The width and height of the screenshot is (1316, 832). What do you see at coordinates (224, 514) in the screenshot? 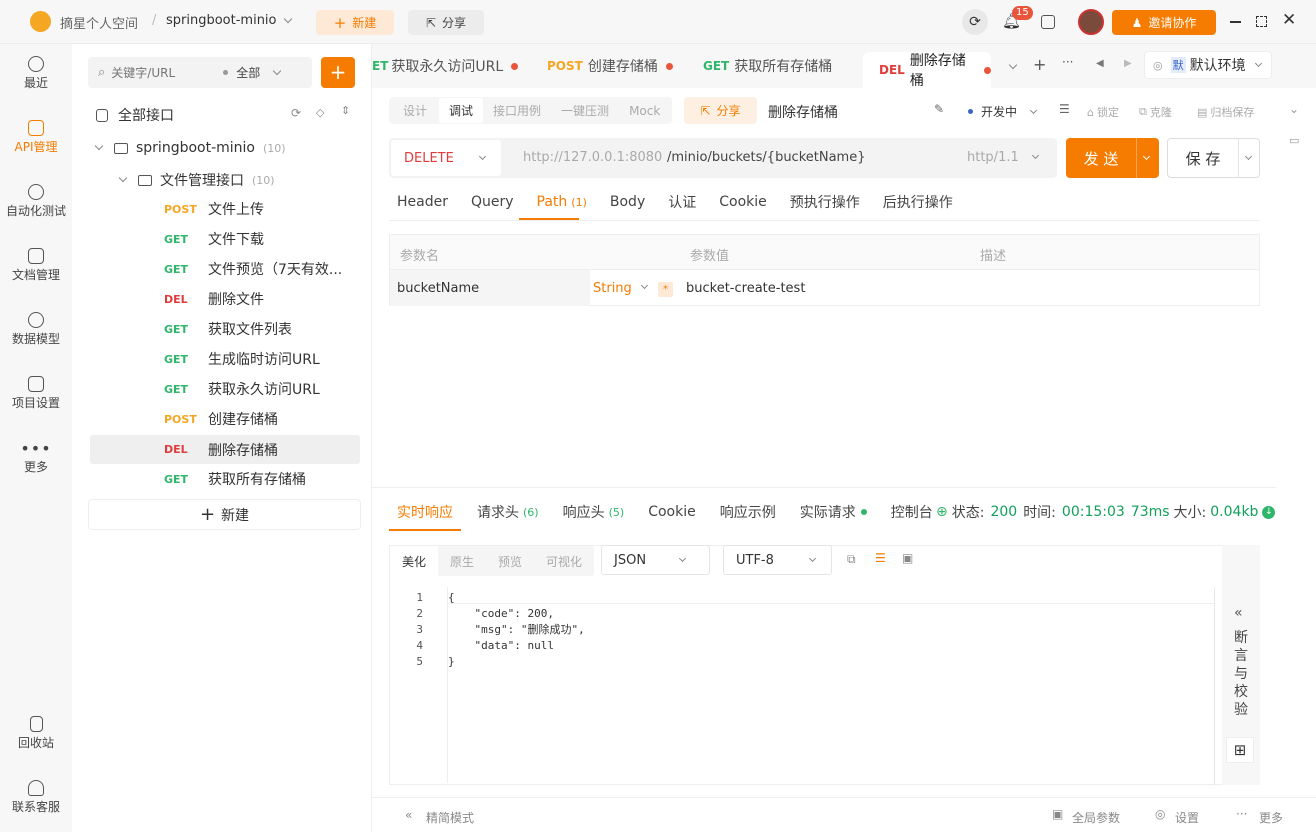
I see `tree-new-button: + 新建` at bounding box center [224, 514].